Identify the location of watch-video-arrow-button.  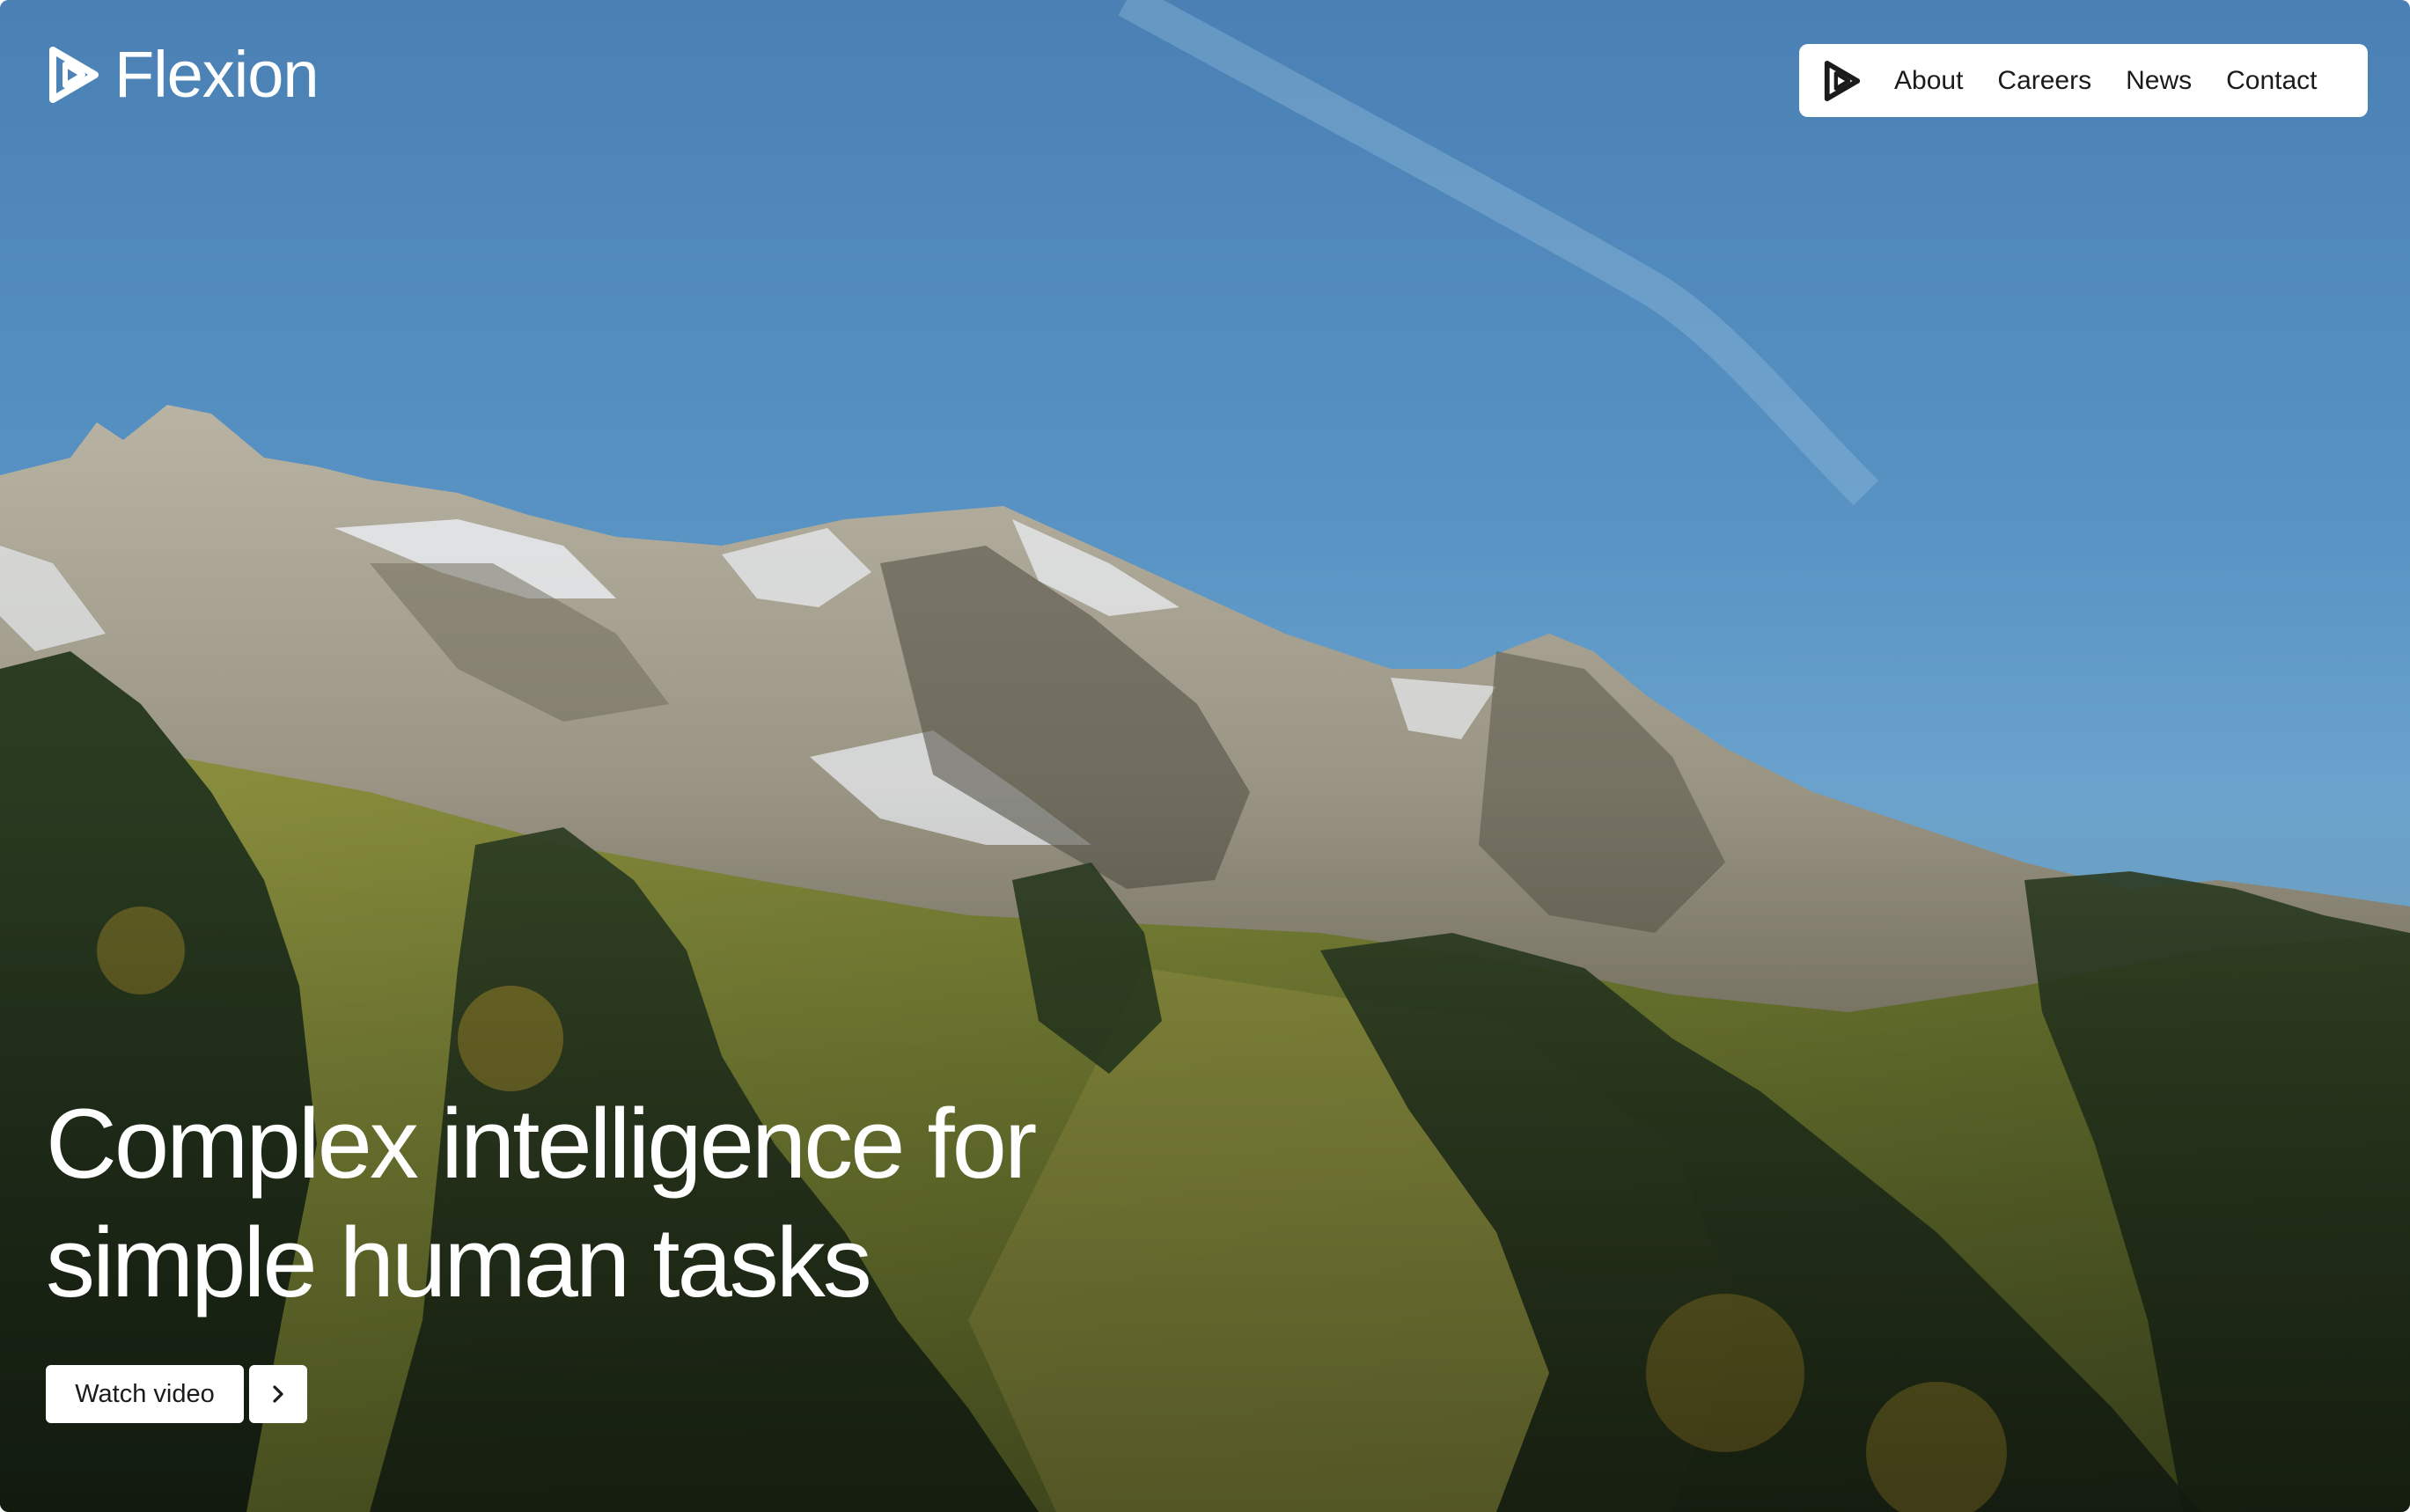
(278, 1394).